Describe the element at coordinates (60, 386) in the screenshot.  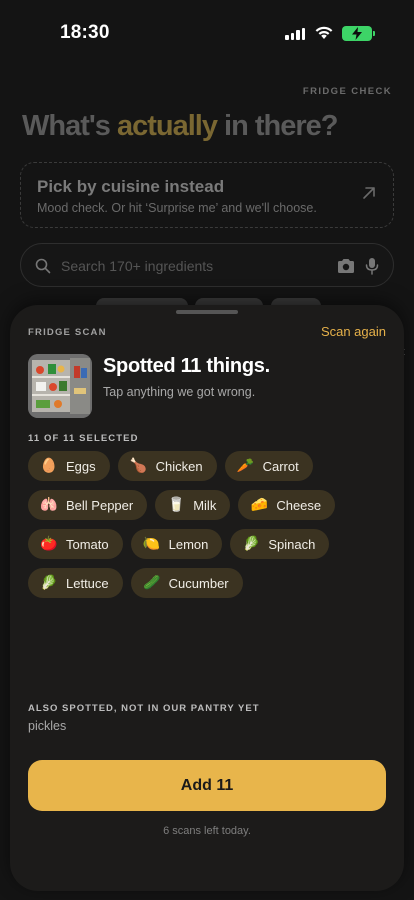
I see `fridge-photo-thumbnail` at that location.